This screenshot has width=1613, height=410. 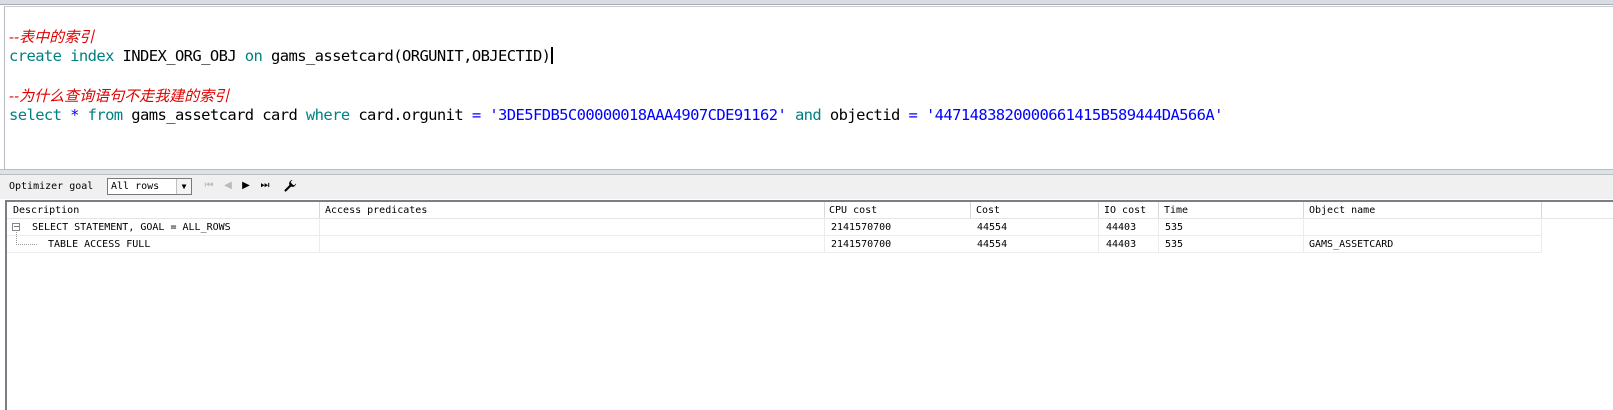 I want to click on col-header-io-cost: IO cost, so click(x=1125, y=210).